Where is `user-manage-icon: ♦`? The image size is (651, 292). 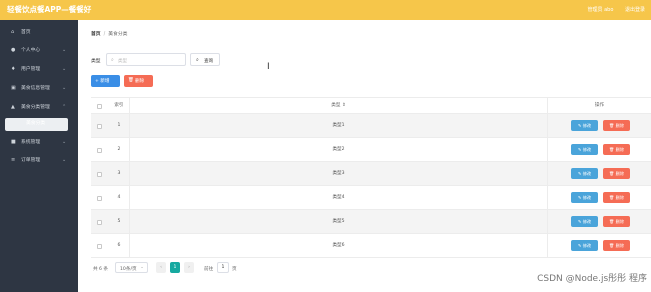
user-manage-icon: ♦ is located at coordinates (13, 69).